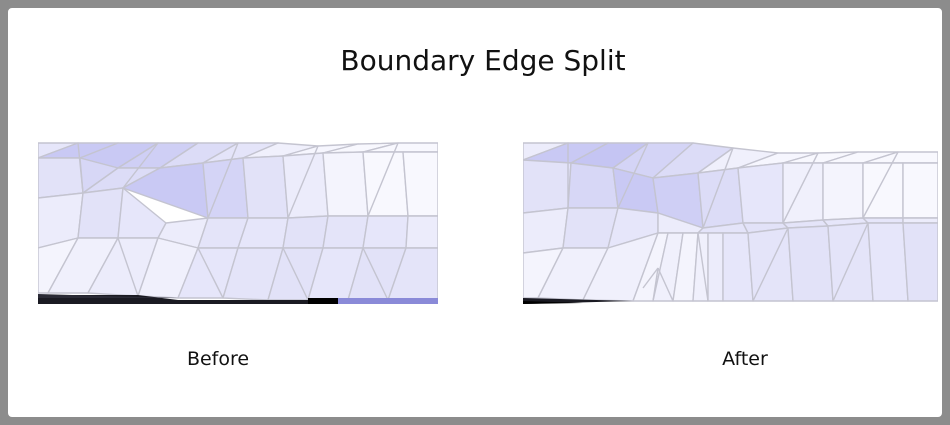 The height and width of the screenshot is (425, 950). Describe the element at coordinates (218, 359) in the screenshot. I see `before-caption: Before` at that location.